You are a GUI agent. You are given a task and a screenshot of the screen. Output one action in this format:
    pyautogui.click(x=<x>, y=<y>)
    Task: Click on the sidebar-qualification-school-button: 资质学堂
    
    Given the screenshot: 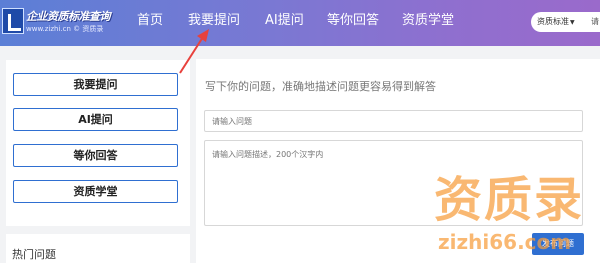 What is the action you would take?
    pyautogui.click(x=95, y=191)
    